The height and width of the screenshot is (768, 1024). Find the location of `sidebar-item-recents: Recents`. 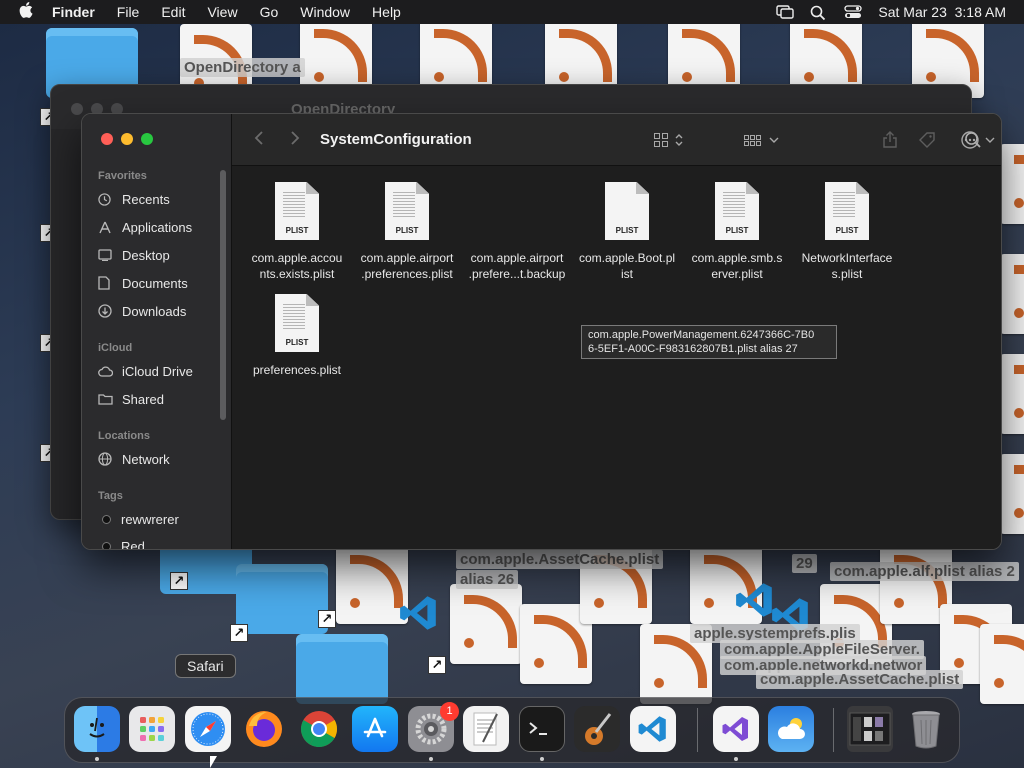

sidebar-item-recents: Recents is located at coordinates (160, 199).